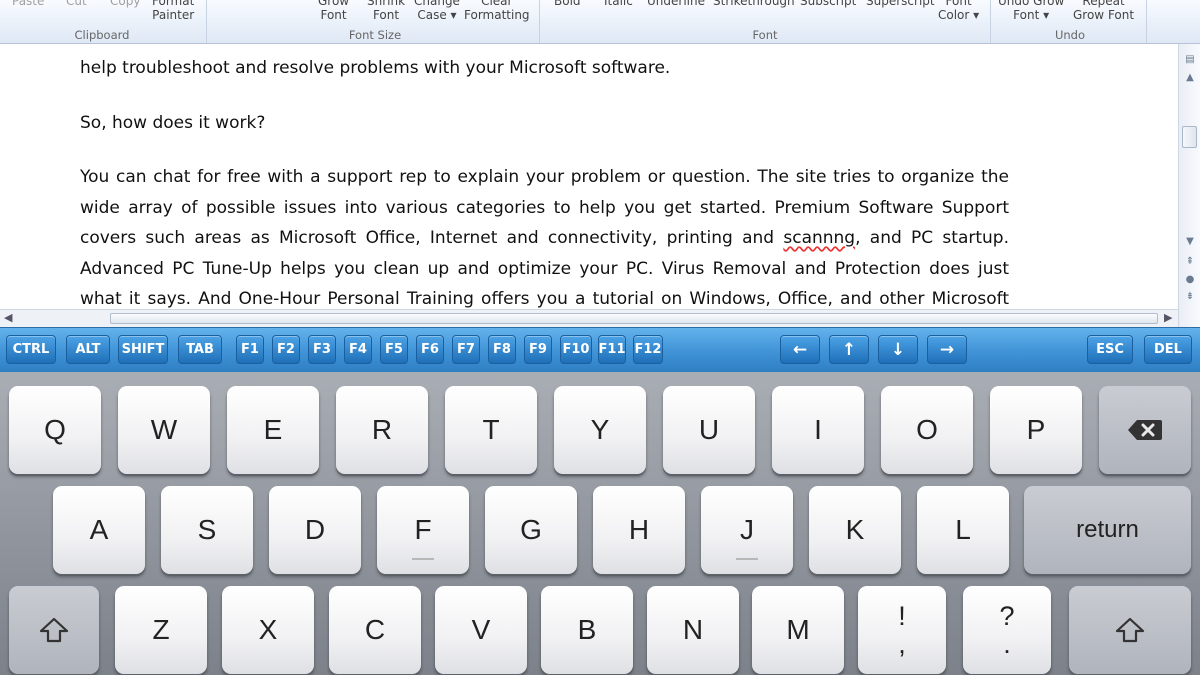  I want to click on key-d: D, so click(315, 530).